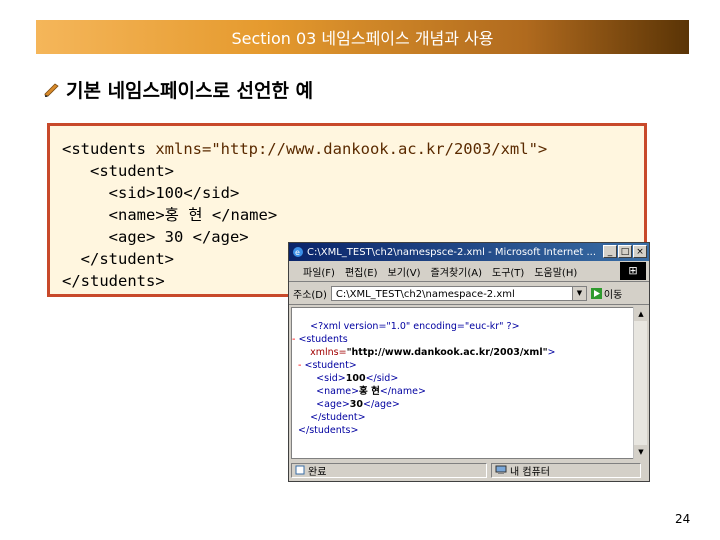  What do you see at coordinates (118, 171) in the screenshot?
I see `code-line-2: <student>` at bounding box center [118, 171].